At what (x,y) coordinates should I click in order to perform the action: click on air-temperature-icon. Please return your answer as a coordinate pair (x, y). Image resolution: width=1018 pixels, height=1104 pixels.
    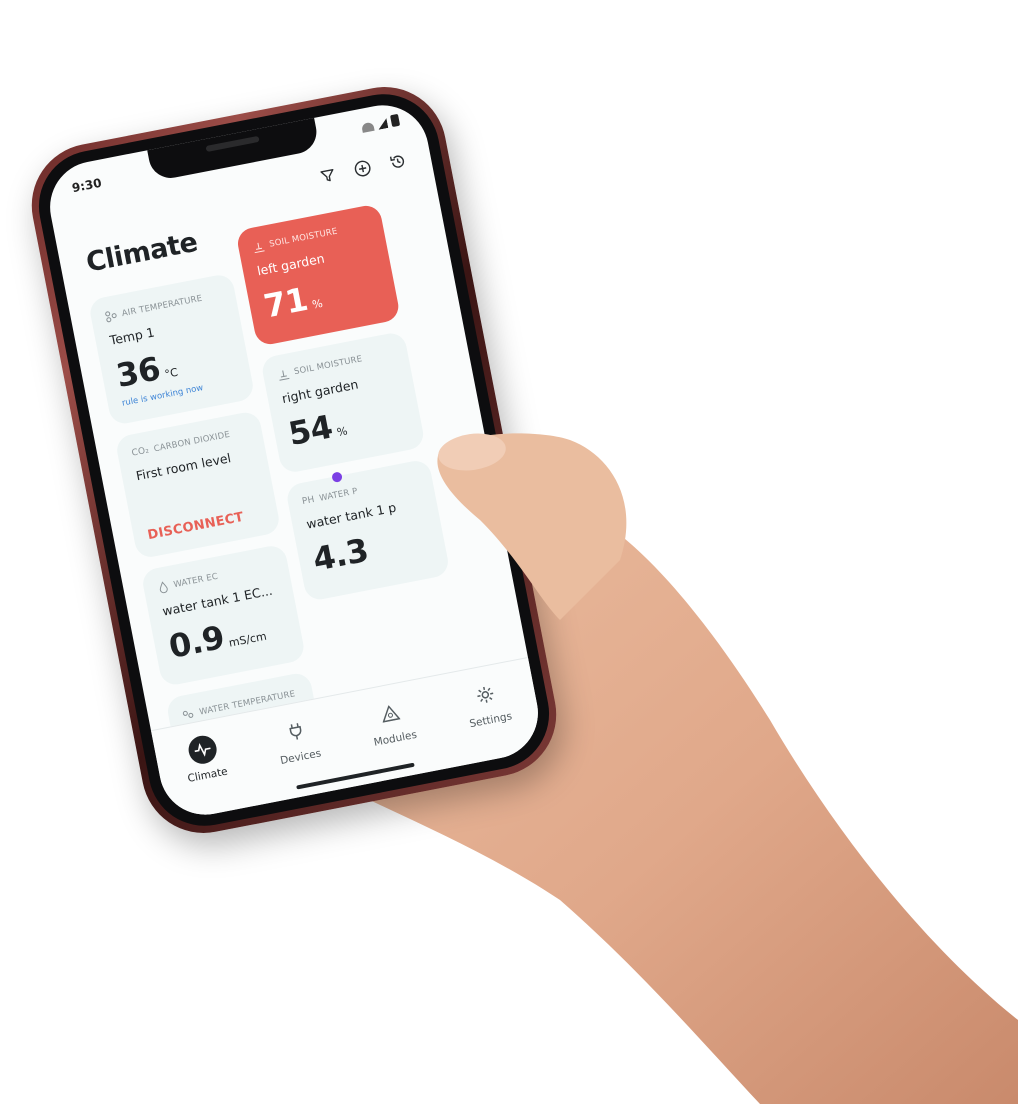
    Looking at the image, I should click on (111, 317).